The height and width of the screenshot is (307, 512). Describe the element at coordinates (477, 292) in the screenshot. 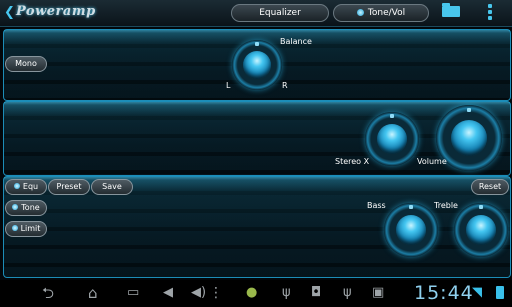

I see `wifi-icon: ◥` at that location.